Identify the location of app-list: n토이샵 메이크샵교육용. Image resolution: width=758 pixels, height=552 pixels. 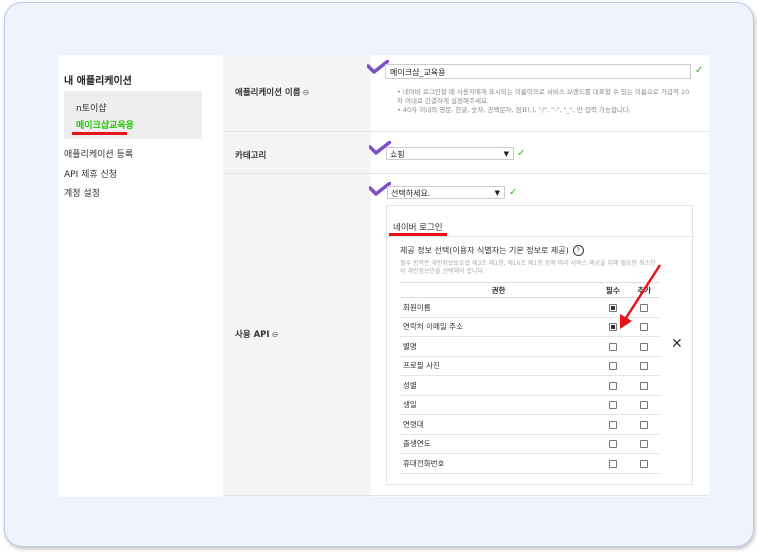
(133, 115).